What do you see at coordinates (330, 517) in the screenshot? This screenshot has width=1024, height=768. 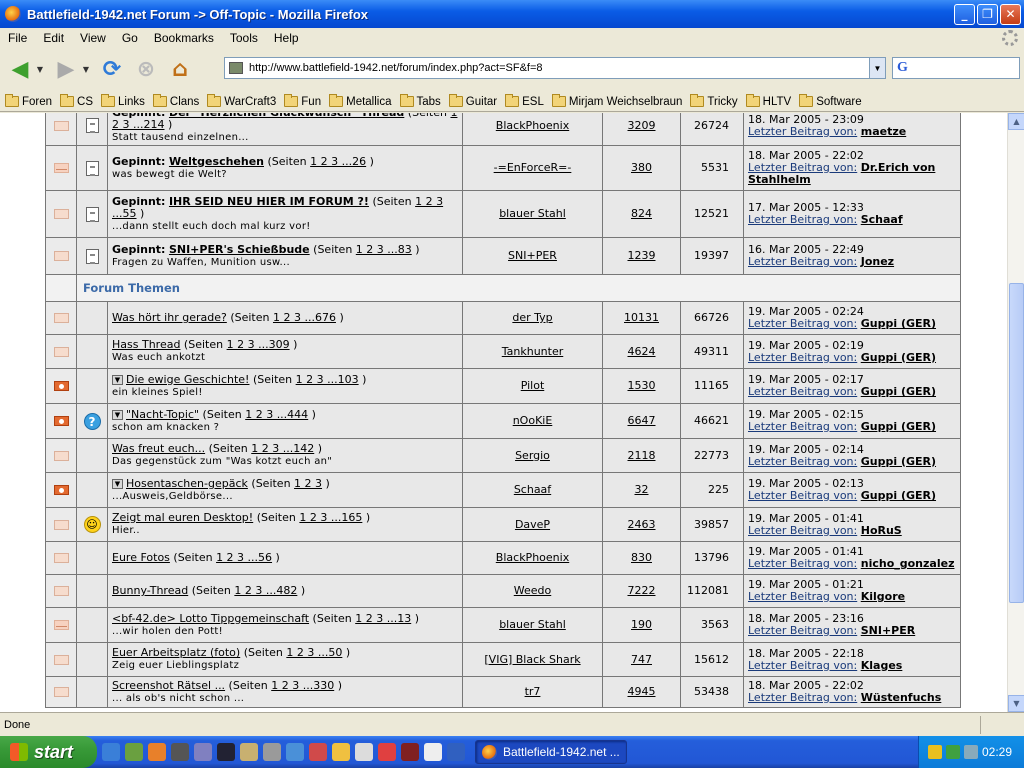 I see `page-links: 1 2 3 ...165` at bounding box center [330, 517].